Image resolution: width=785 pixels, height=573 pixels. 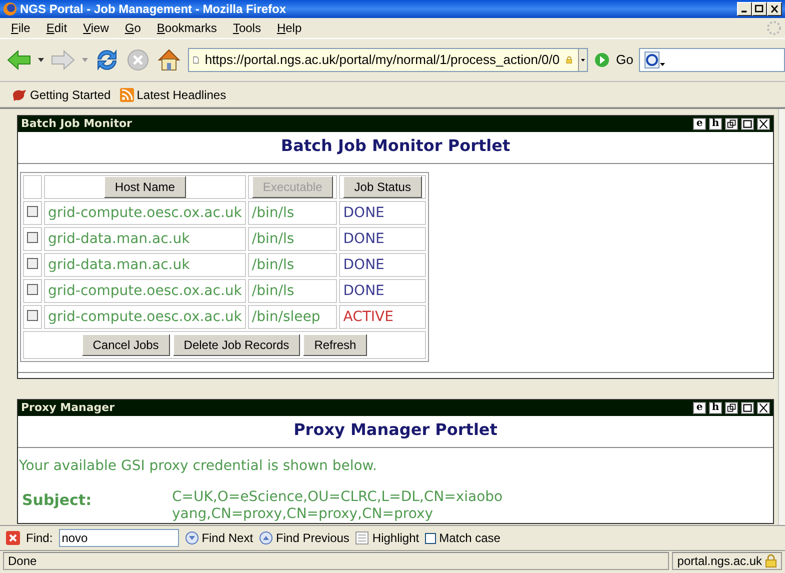 What do you see at coordinates (126, 345) in the screenshot?
I see `action-button: Cancel Jobs` at bounding box center [126, 345].